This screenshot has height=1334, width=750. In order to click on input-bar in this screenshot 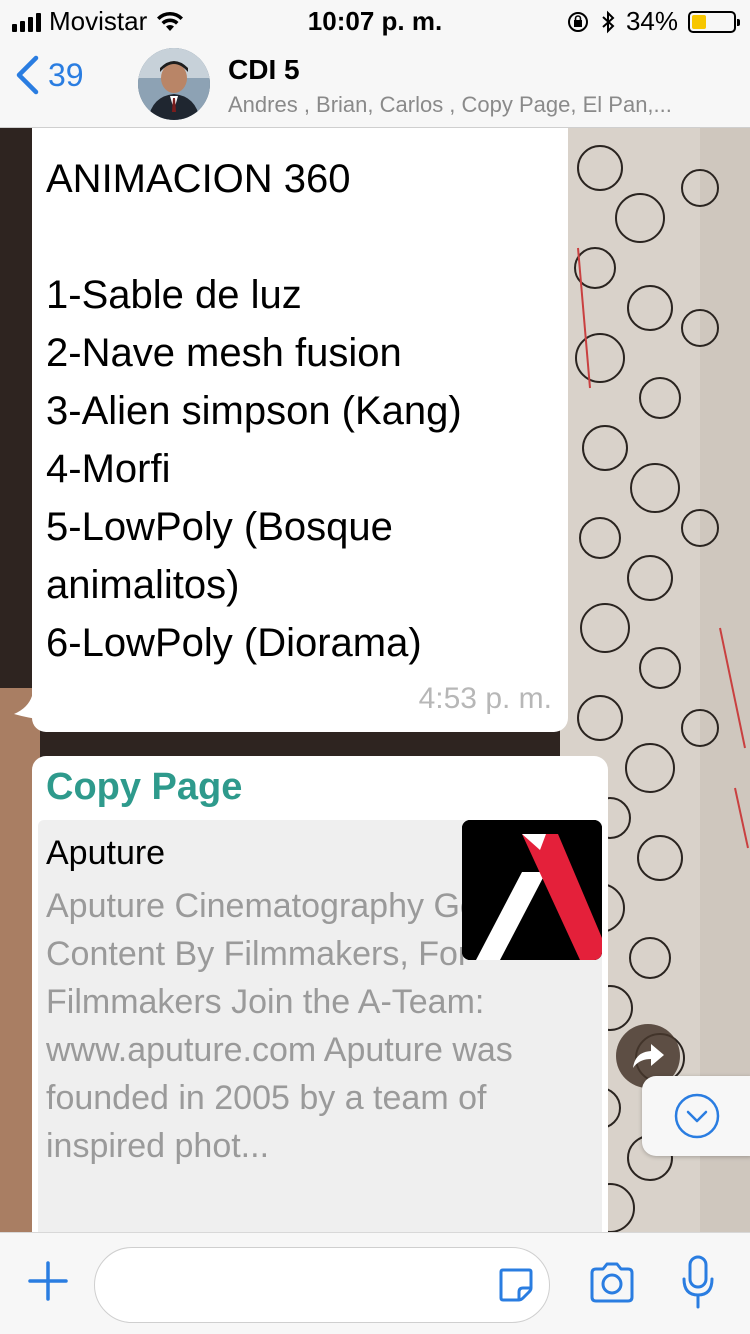, I will do `click(375, 1283)`.